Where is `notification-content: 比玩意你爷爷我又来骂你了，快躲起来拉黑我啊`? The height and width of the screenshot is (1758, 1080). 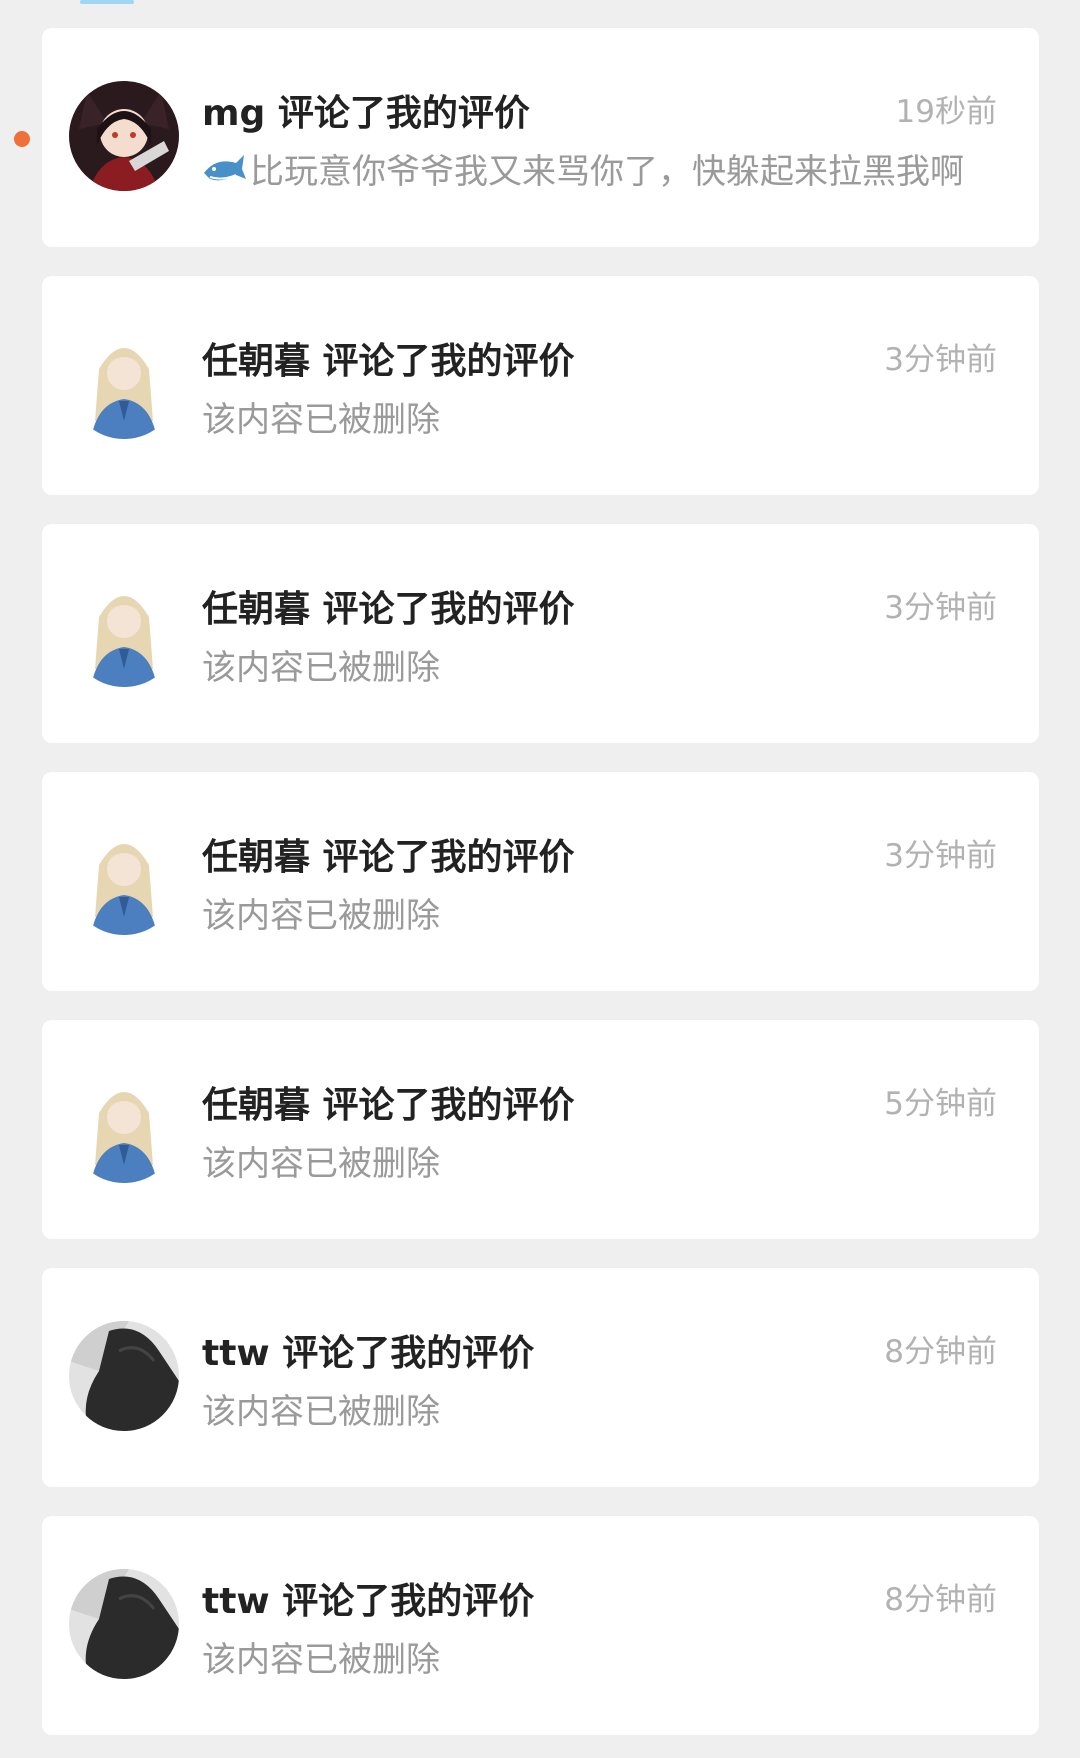
notification-content: 比玩意你爷爷我又来骂你了，快躲起来拉黑我啊 is located at coordinates (583, 168).